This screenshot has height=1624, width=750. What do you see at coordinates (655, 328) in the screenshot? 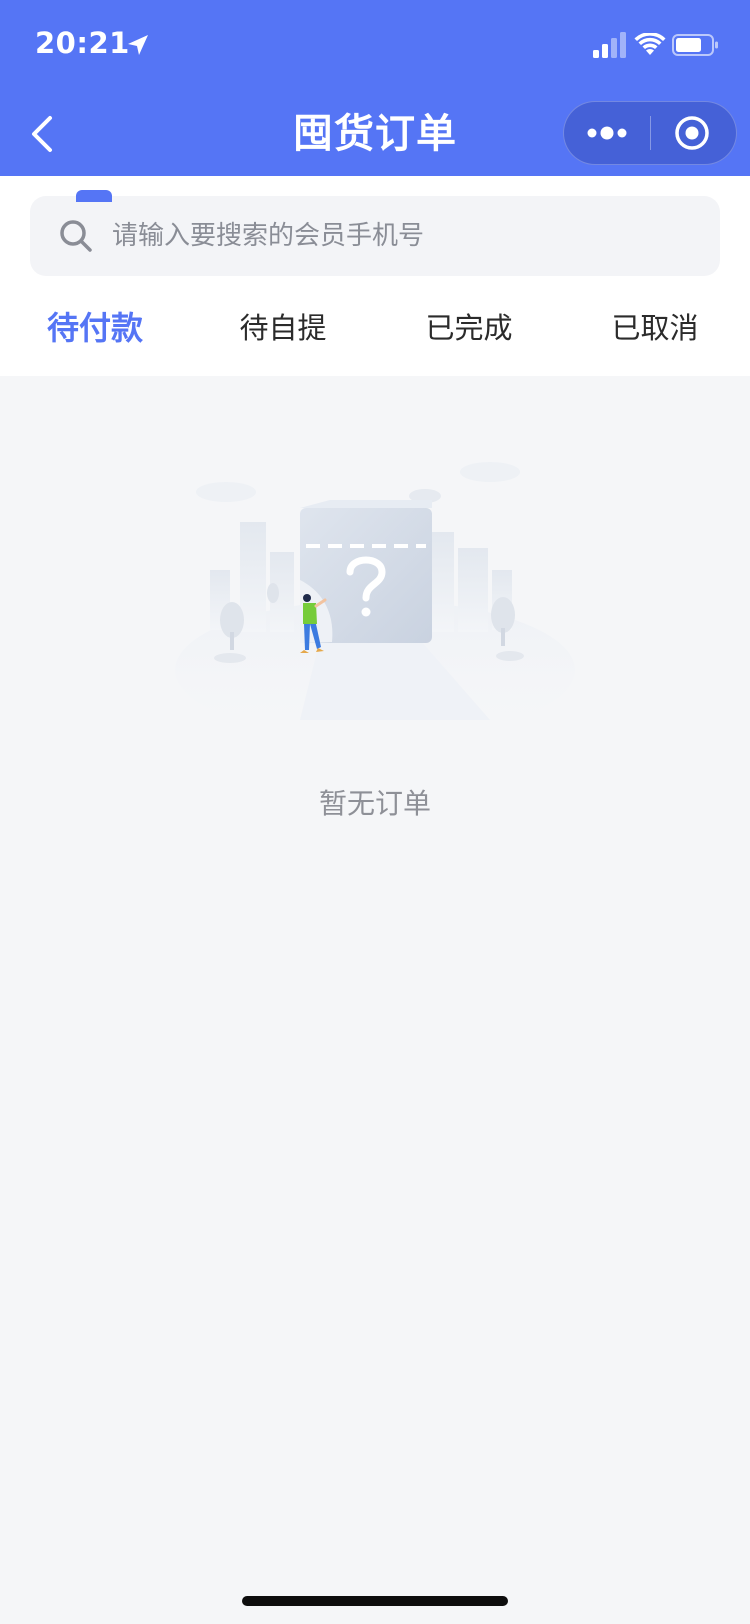
I see `tab-cancelled: 已取消` at bounding box center [655, 328].